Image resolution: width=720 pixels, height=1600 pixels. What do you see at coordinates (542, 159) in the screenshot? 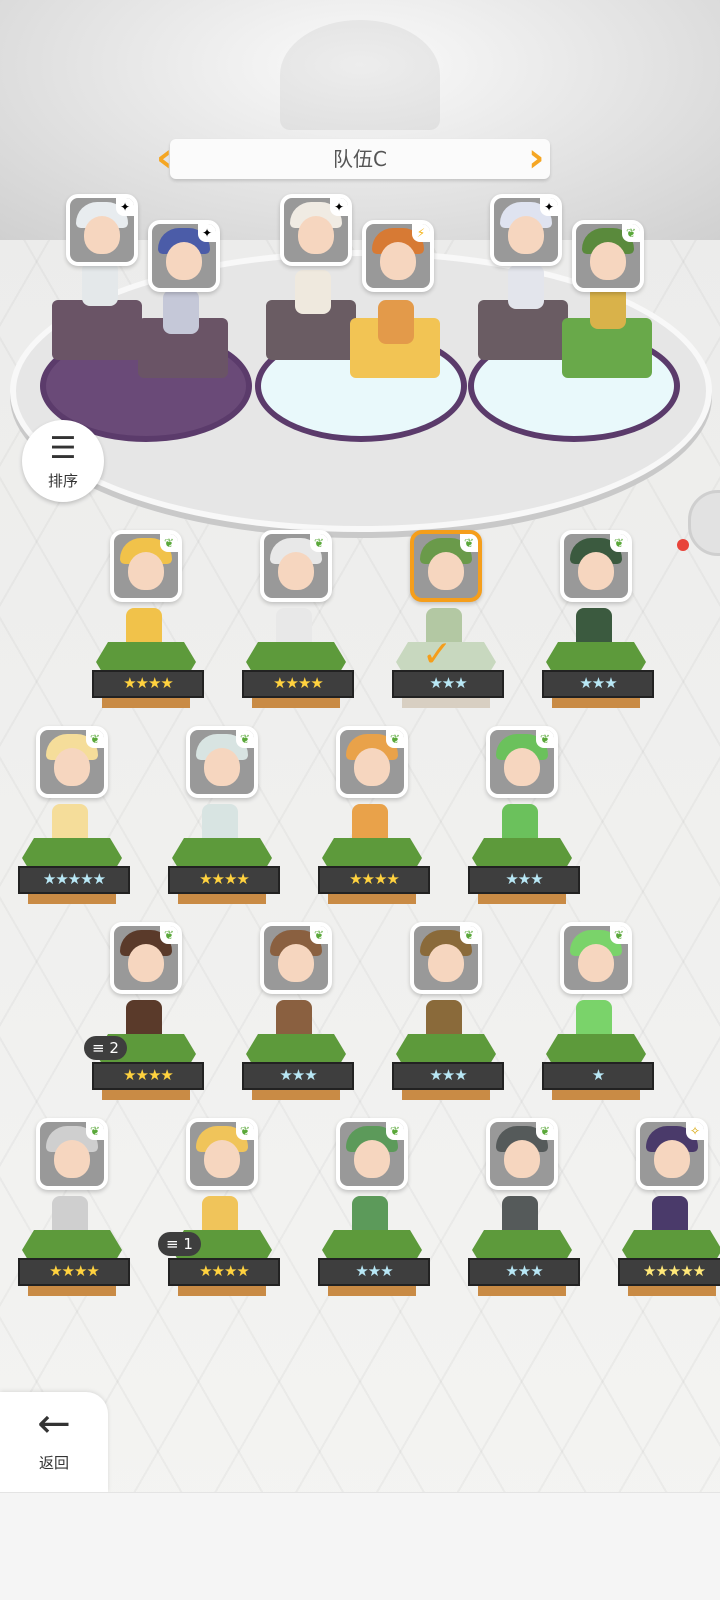
I see `chevron-right-icon: ›` at bounding box center [542, 159].